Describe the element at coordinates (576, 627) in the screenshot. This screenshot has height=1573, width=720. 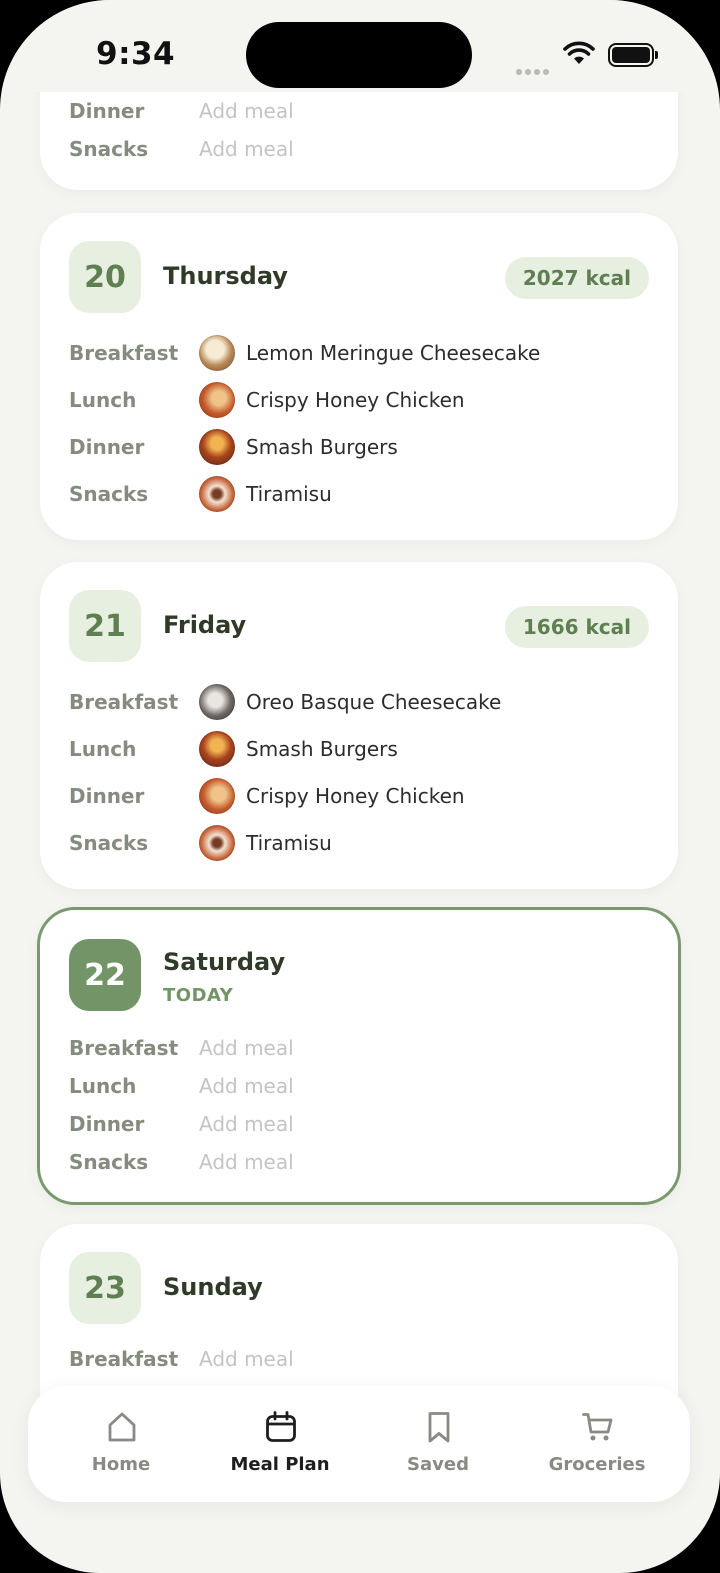
I see `kcal-badge: 1666 kcal` at that location.